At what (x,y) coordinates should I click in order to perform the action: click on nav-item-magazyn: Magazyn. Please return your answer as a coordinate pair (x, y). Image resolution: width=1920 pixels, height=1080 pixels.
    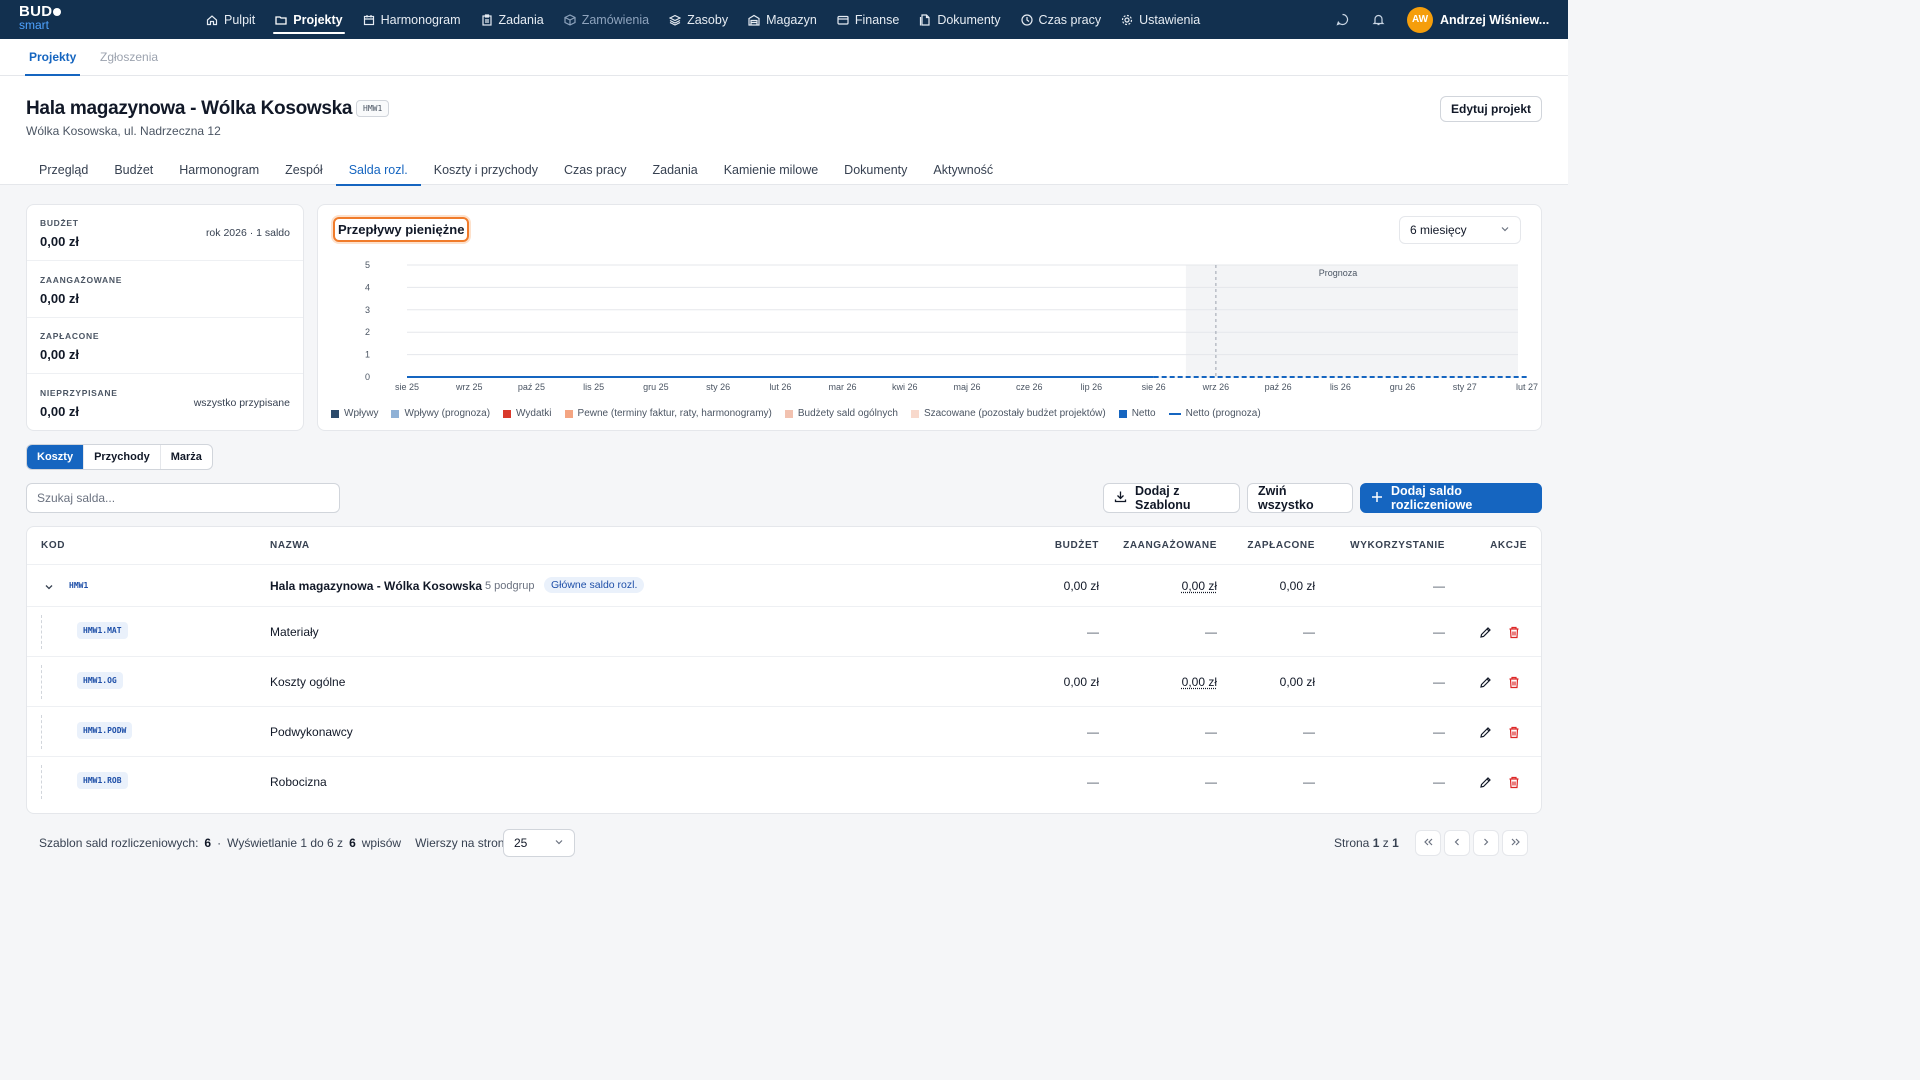
    Looking at the image, I should click on (782, 19).